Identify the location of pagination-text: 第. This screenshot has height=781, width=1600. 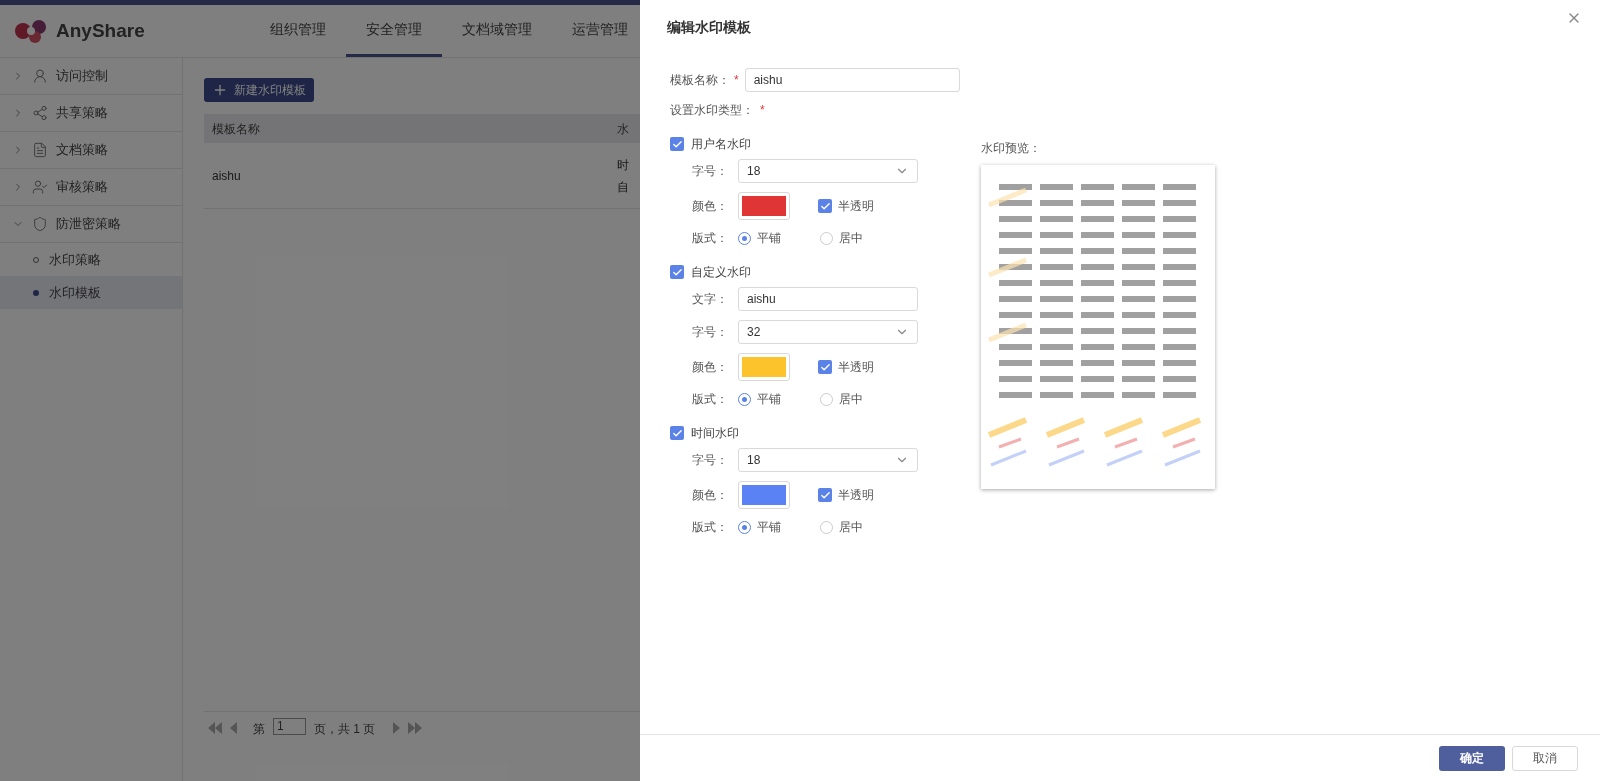
(259, 729).